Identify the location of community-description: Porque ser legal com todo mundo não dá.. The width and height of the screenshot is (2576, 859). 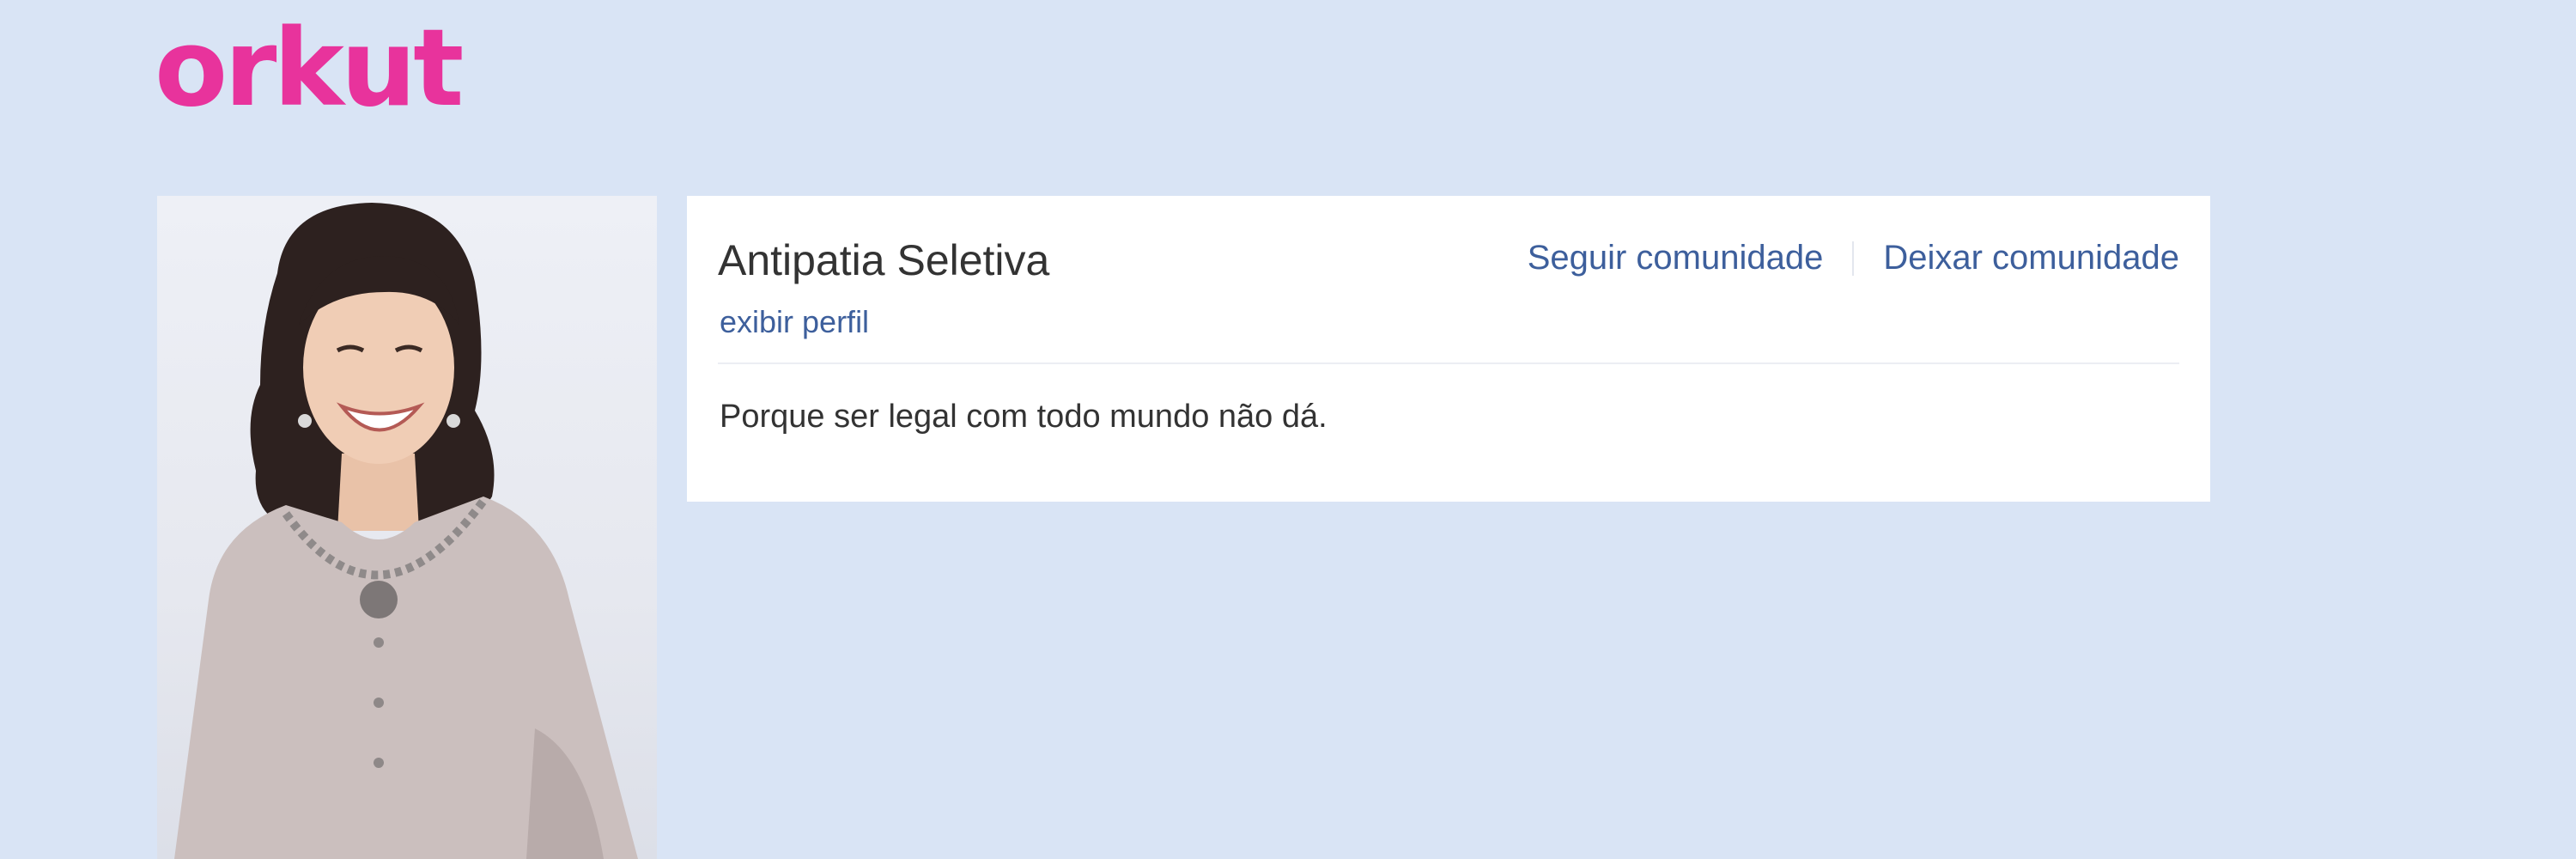
(1024, 417).